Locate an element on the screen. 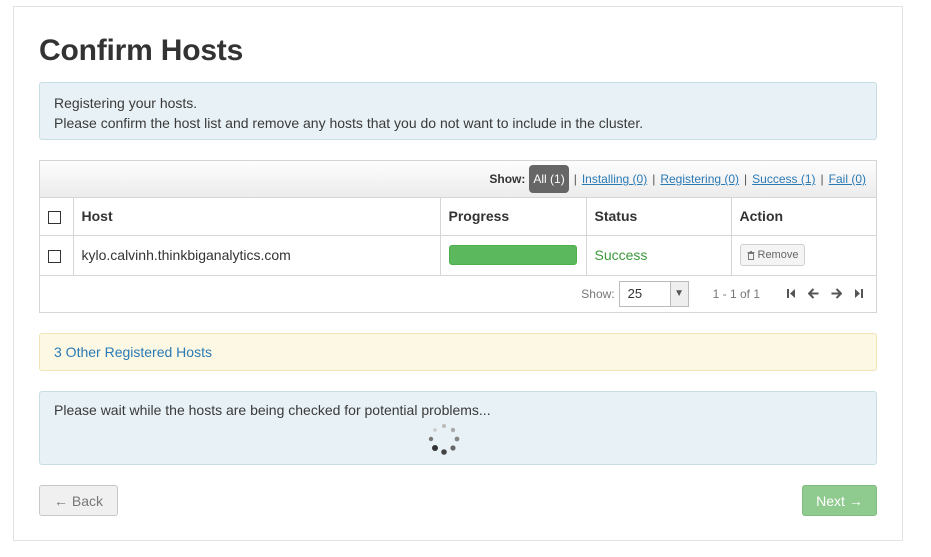 This screenshot has height=557, width=931. page-size-label: Show: is located at coordinates (598, 293).